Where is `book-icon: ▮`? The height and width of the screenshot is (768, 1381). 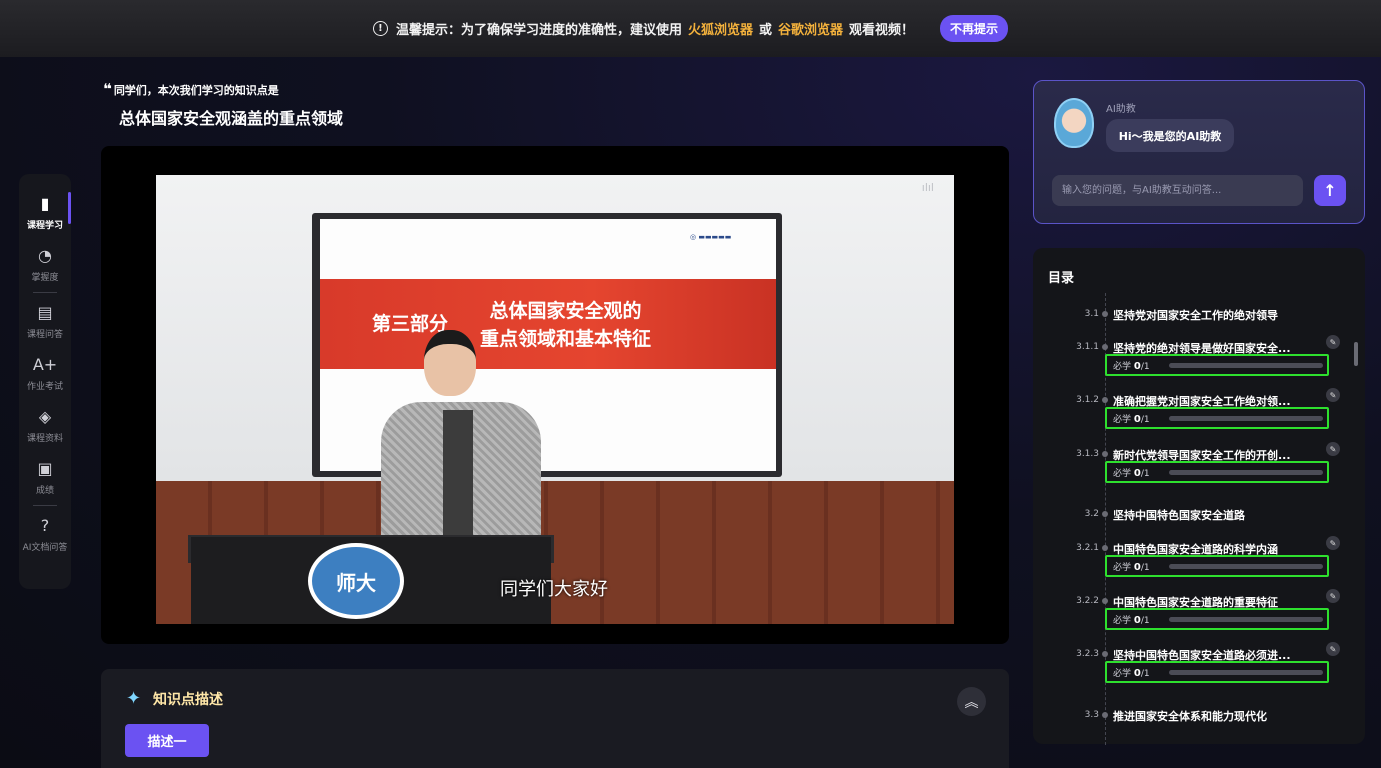 book-icon: ▮ is located at coordinates (45, 203).